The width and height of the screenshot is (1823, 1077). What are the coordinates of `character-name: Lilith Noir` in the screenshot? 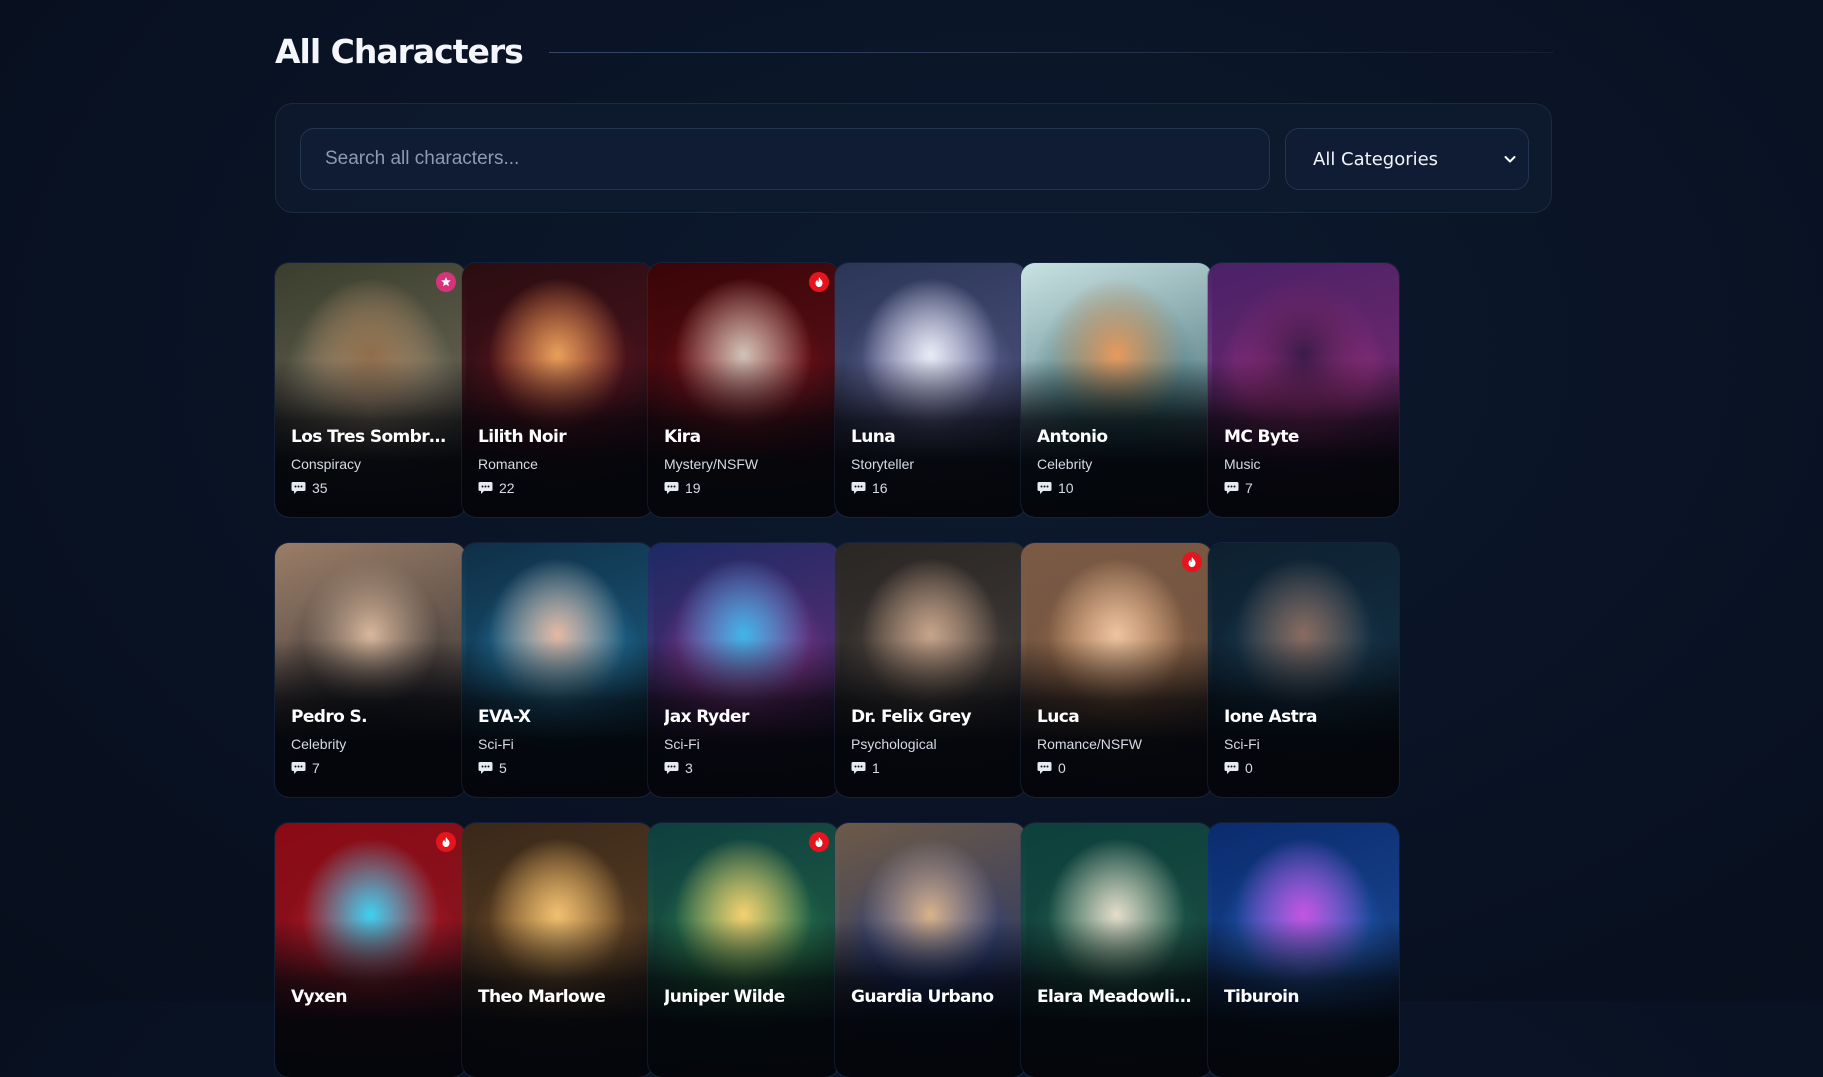 It's located at (522, 437).